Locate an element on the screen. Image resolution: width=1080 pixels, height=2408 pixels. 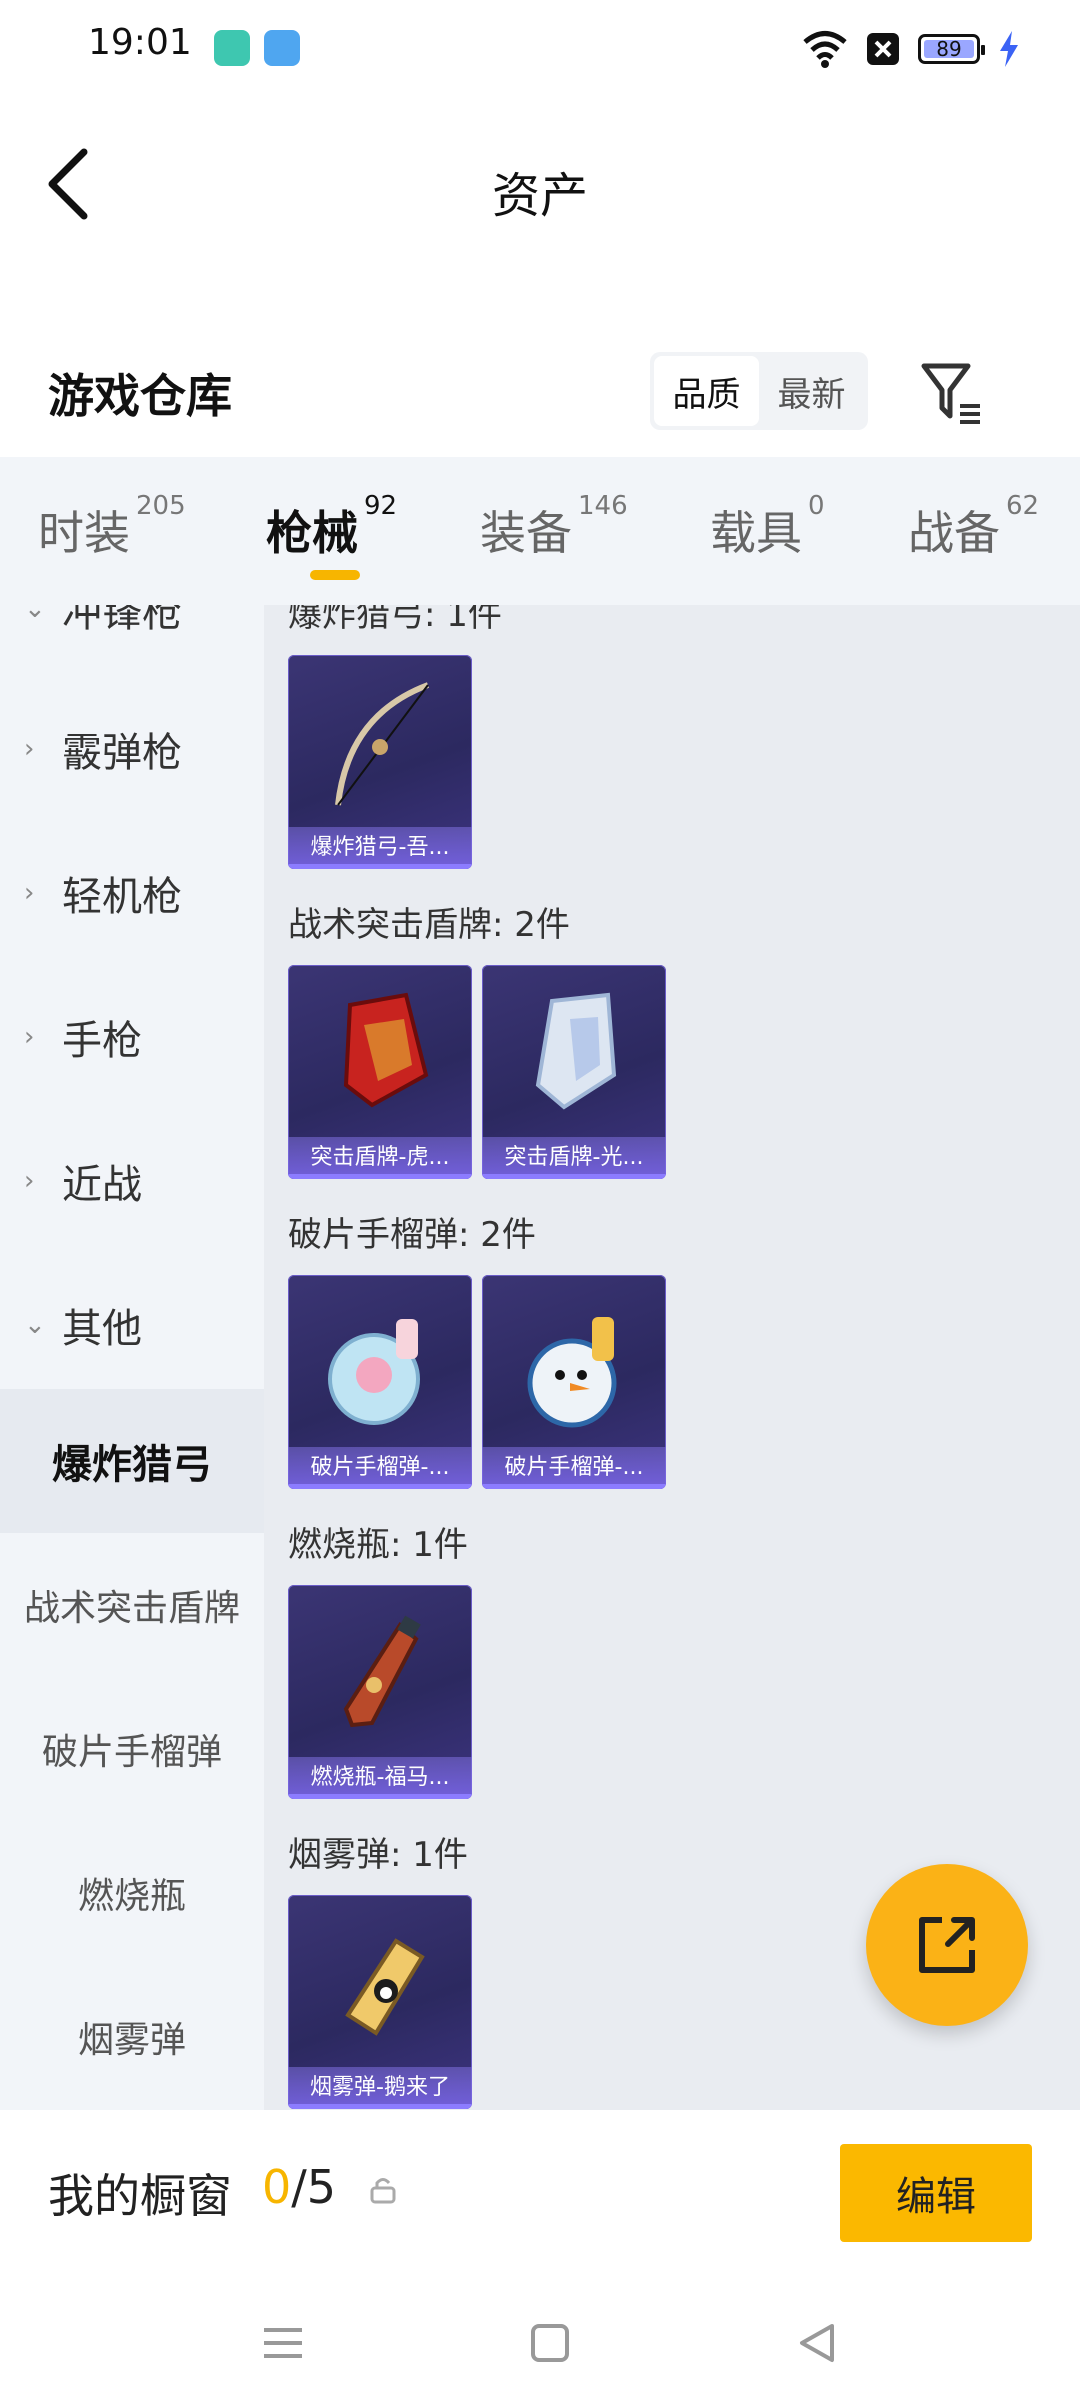
charging-icon is located at coordinates (1009, 49).